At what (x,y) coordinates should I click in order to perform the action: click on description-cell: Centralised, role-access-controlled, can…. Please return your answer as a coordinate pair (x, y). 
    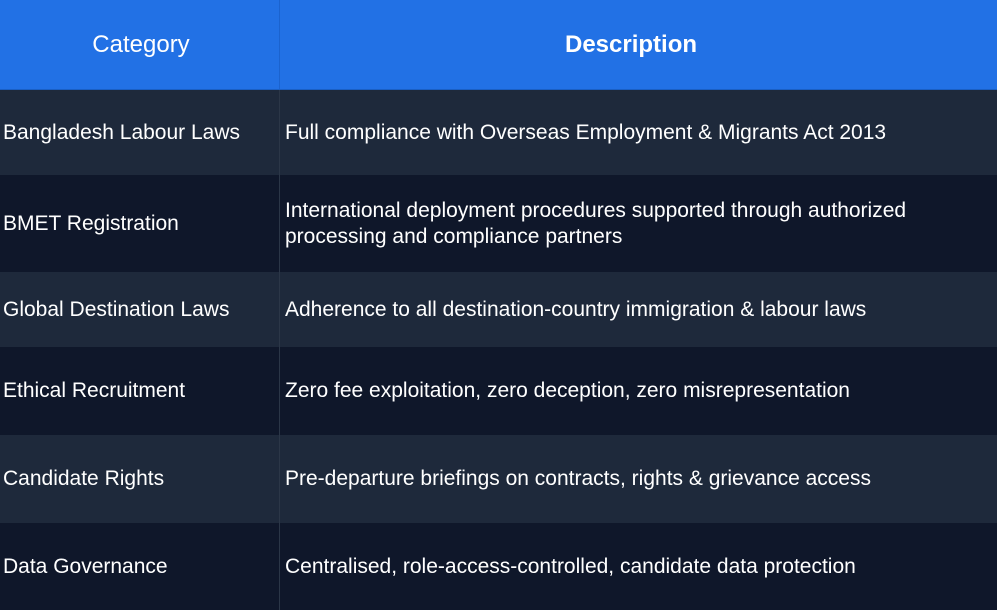
    Looking at the image, I should click on (570, 566).